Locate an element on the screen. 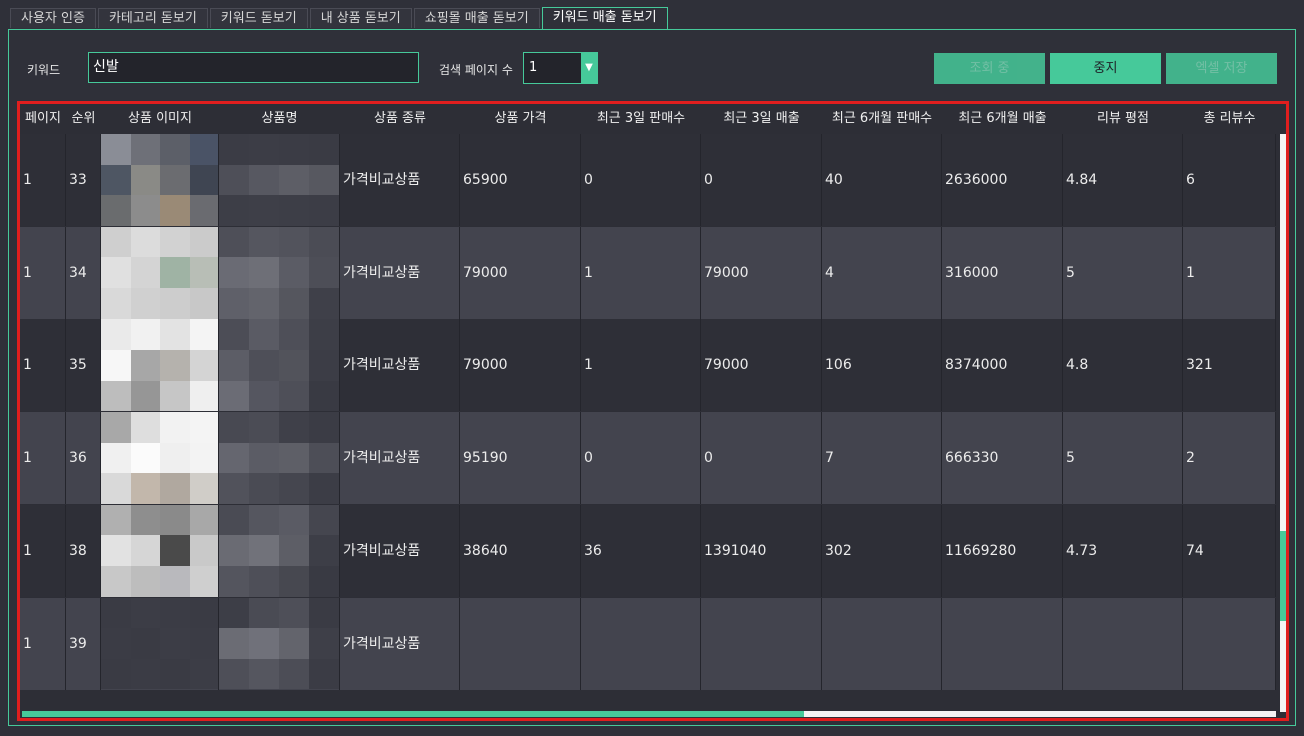 Image resolution: width=1304 pixels, height=736 pixels. table-row: 1 38 가격비교상품 38640 36 1391040 302 11669280 4.73 74 is located at coordinates (648, 550).